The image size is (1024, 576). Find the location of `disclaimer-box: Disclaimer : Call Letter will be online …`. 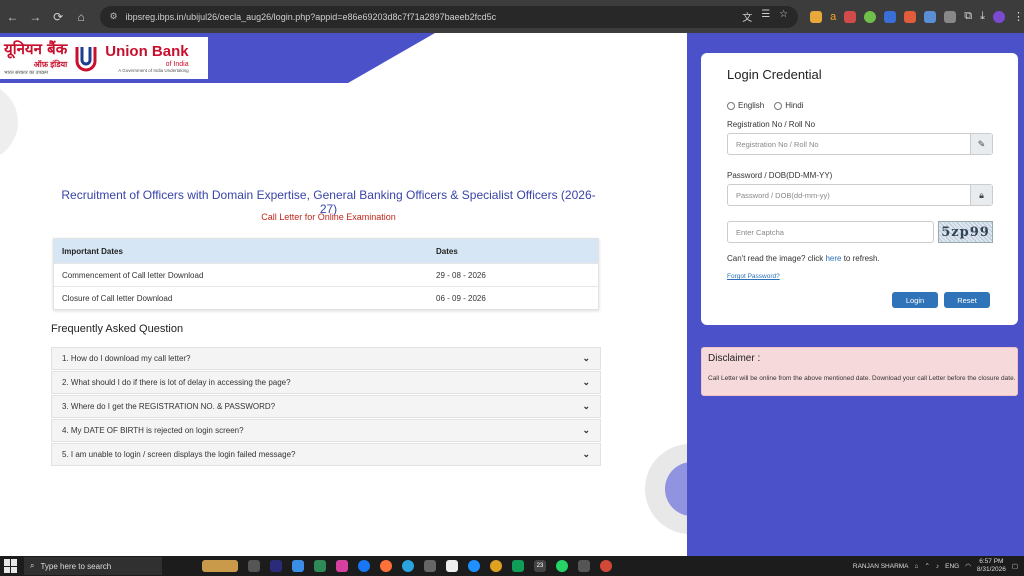

disclaimer-box: Disclaimer : Call Letter will be online … is located at coordinates (859, 371).